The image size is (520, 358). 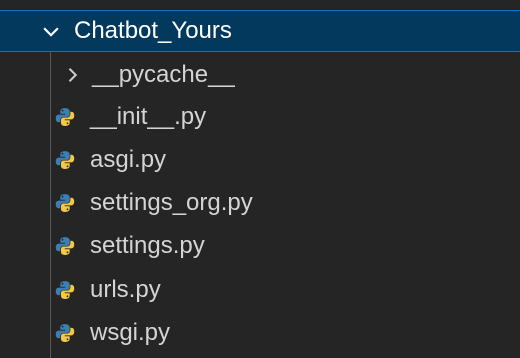 What do you see at coordinates (147, 245) in the screenshot?
I see `file-label: settings.py` at bounding box center [147, 245].